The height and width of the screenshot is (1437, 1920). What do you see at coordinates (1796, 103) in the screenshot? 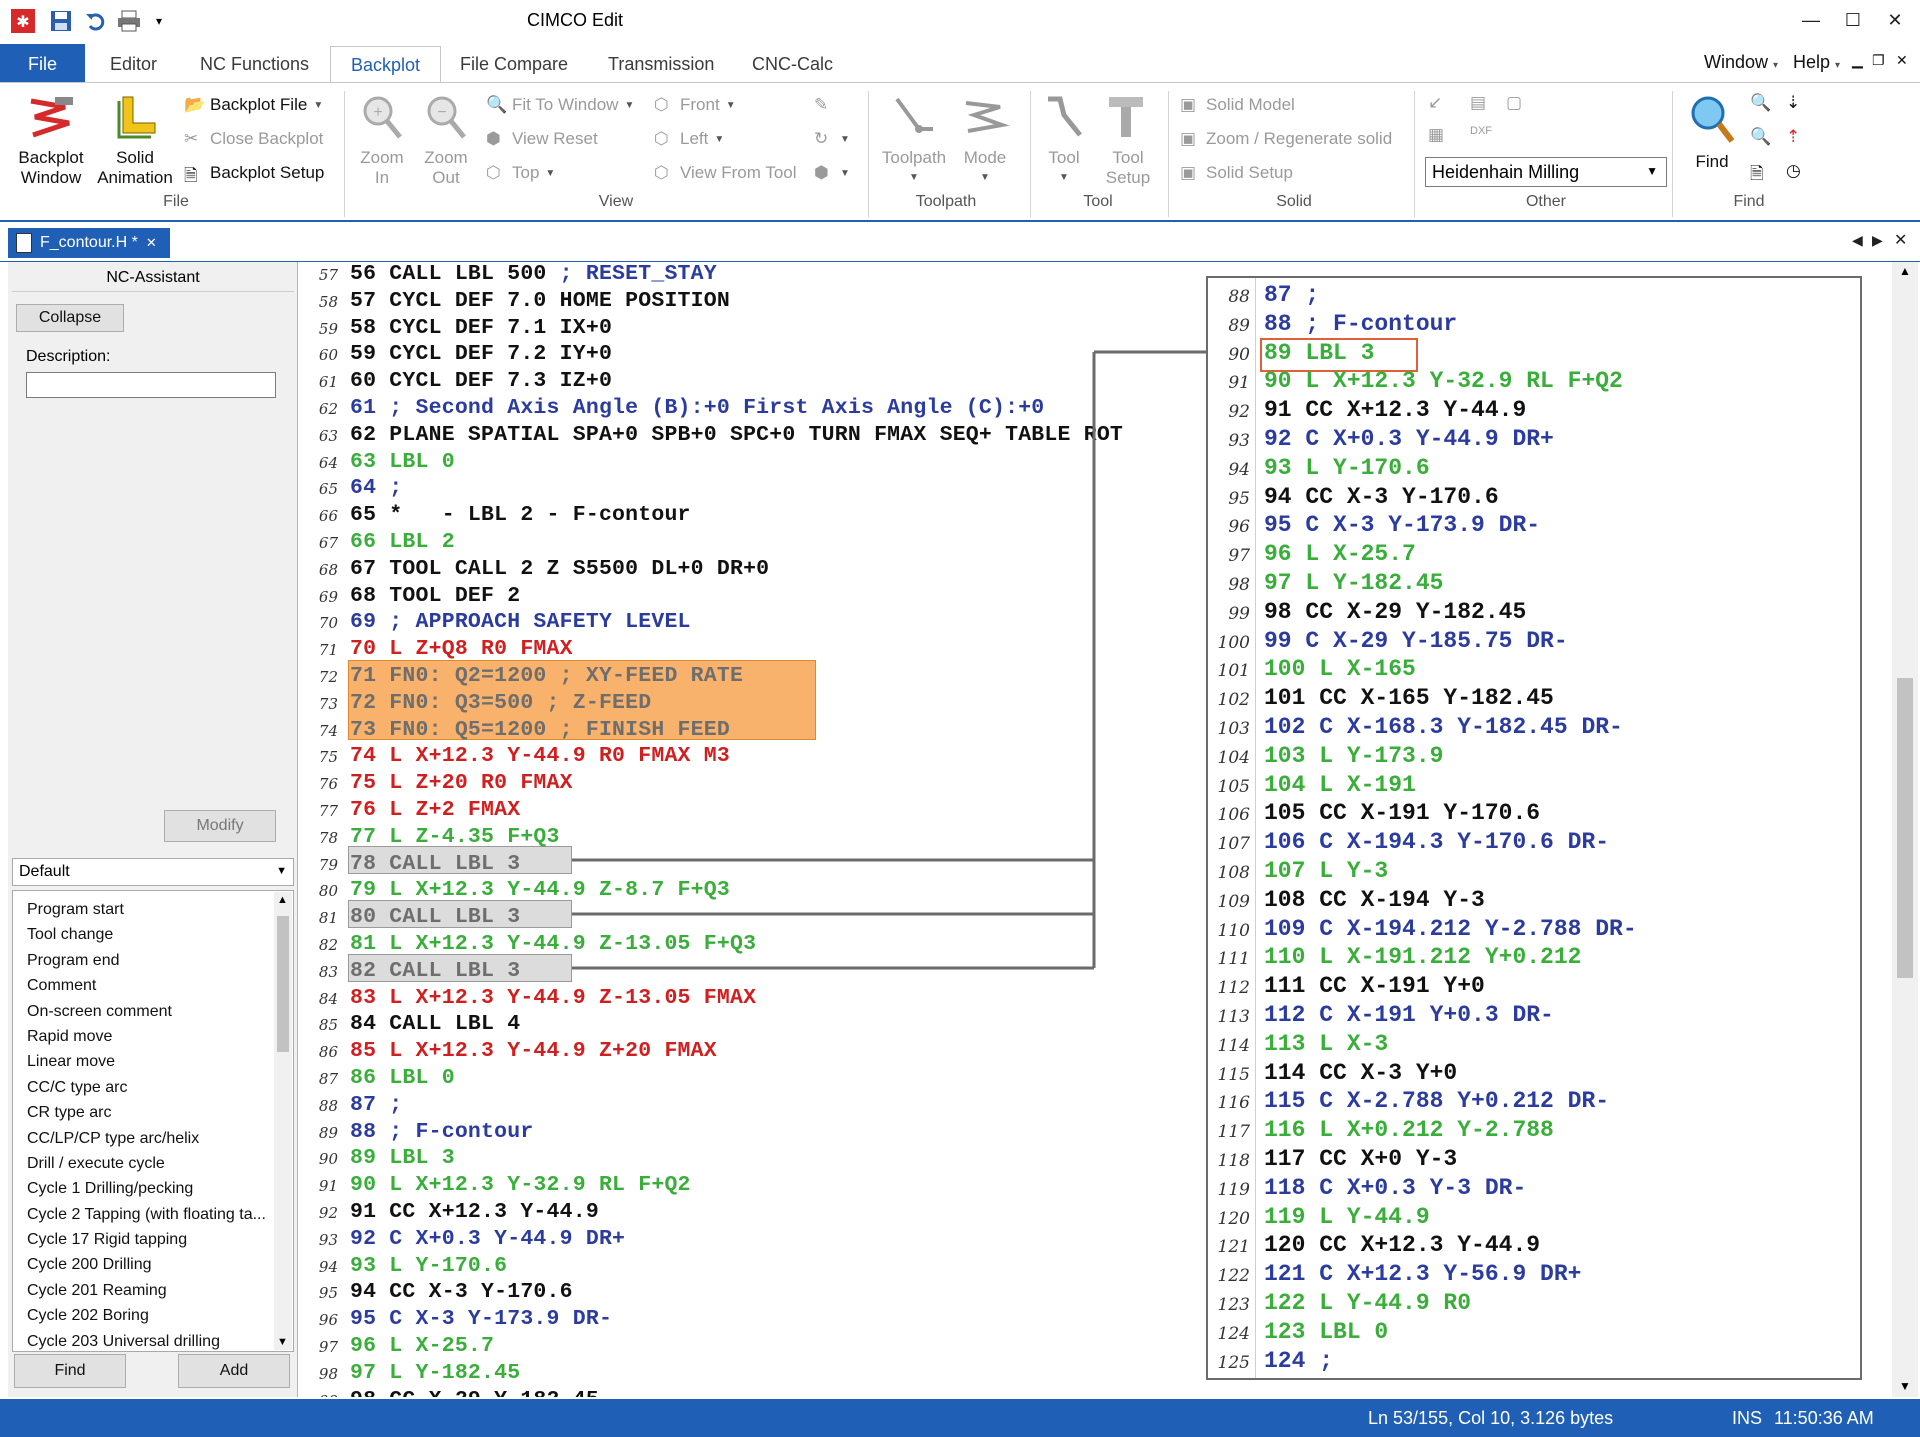
I see `bookmark-down-button: ⇣` at bounding box center [1796, 103].